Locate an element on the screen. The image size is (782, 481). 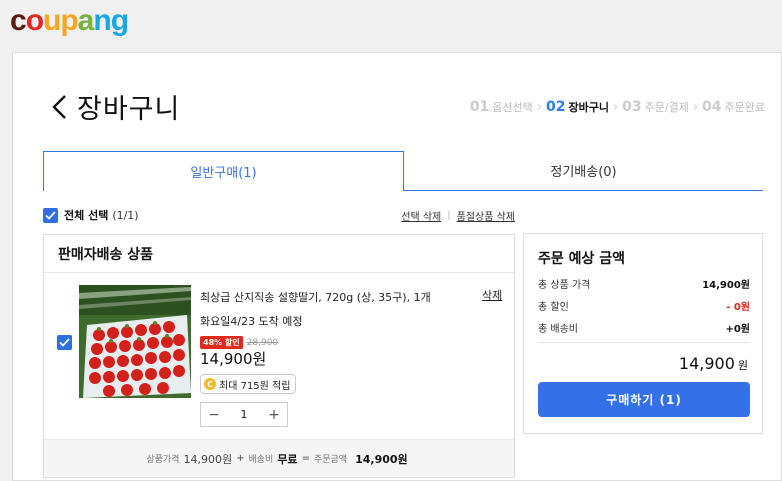
delete-soldout-link: 품절상품 삭제 is located at coordinates (486, 215).